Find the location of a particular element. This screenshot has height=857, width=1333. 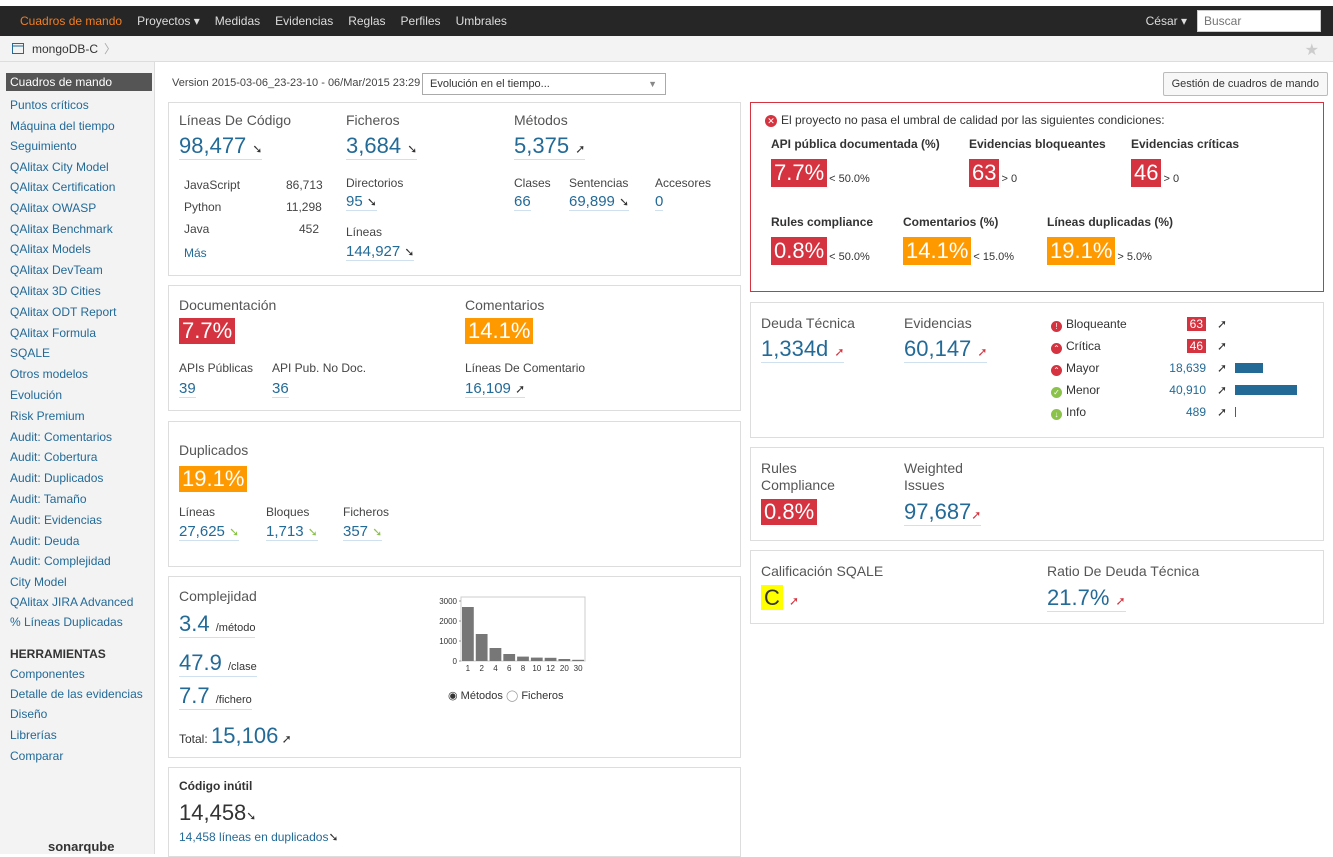

sidebar-item: Seguimiento is located at coordinates (82, 146).